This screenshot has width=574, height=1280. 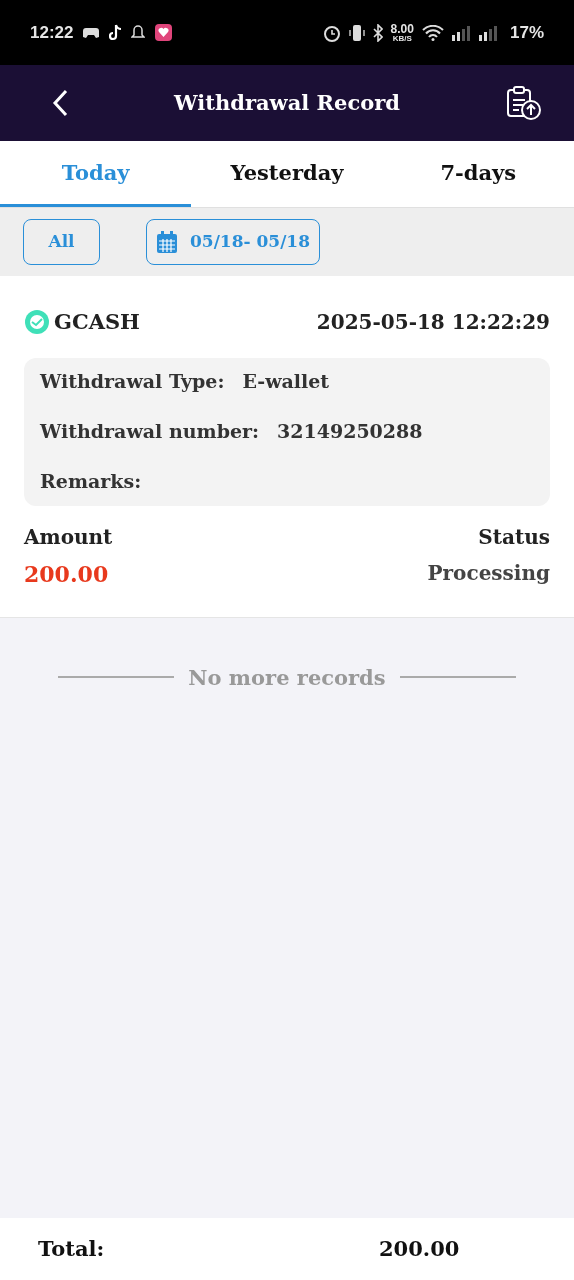 What do you see at coordinates (97, 322) in the screenshot?
I see `payment-method: GCASH` at bounding box center [97, 322].